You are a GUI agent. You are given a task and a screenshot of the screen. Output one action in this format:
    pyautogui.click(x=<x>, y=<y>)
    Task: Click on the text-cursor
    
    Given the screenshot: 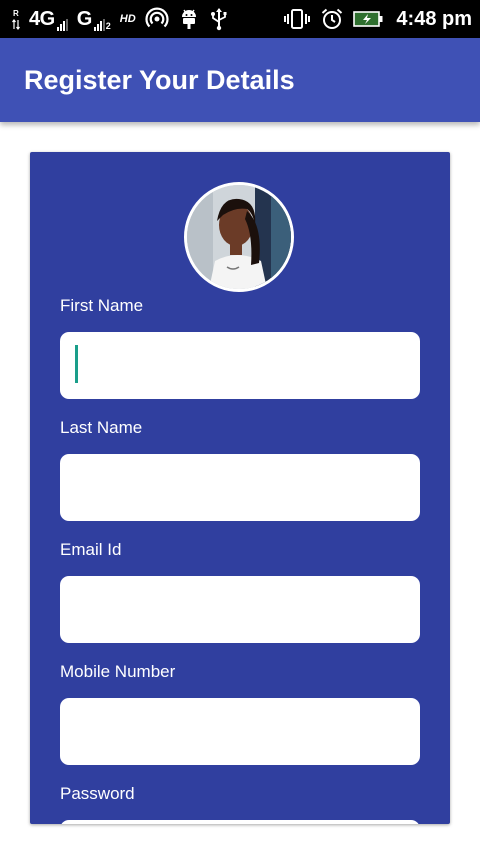 What is the action you would take?
    pyautogui.click(x=76, y=364)
    